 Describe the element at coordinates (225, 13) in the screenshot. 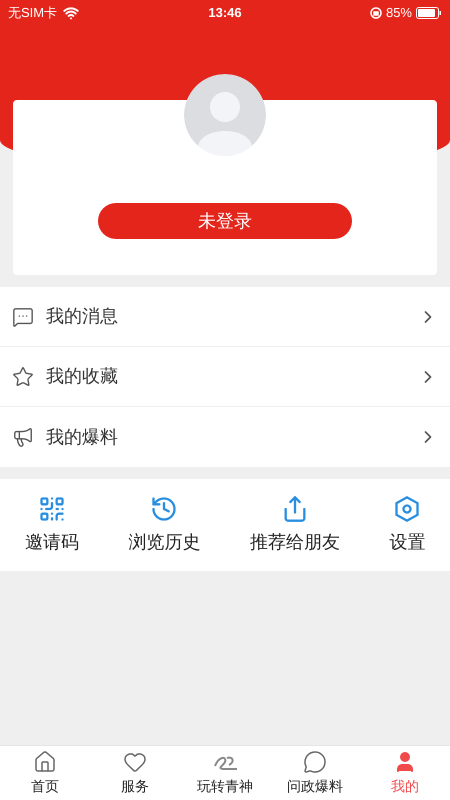

I see `clock-text: 13:46` at that location.